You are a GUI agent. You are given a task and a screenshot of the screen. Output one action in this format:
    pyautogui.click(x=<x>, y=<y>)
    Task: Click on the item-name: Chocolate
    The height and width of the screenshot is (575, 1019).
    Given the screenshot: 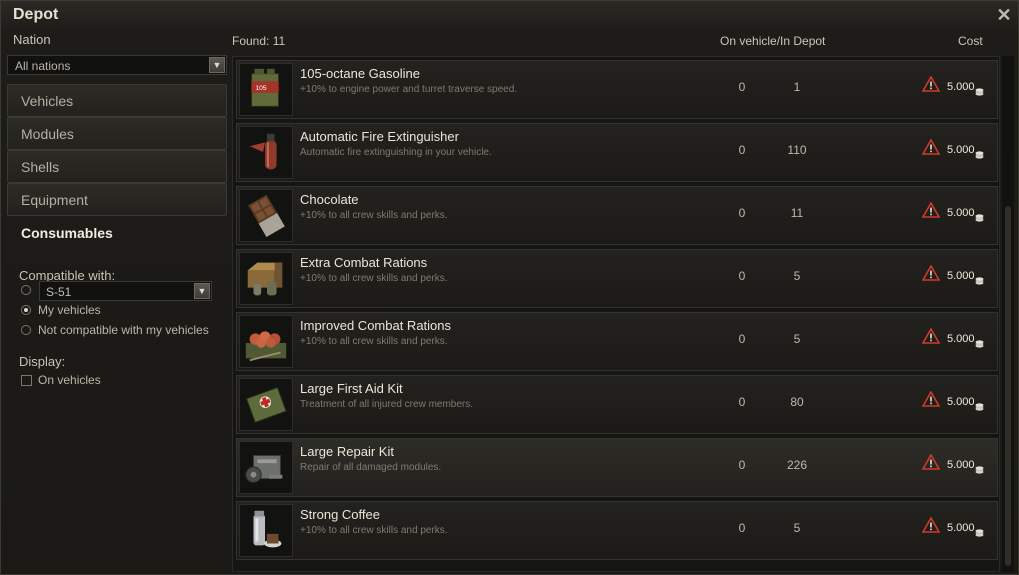 What is the action you would take?
    pyautogui.click(x=329, y=199)
    